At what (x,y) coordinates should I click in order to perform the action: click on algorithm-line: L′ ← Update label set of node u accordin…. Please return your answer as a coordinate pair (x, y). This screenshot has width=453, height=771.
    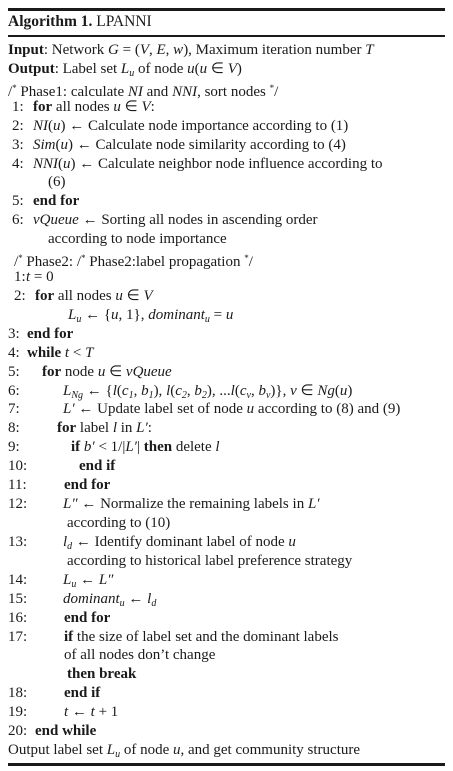
    Looking at the image, I should click on (231, 409).